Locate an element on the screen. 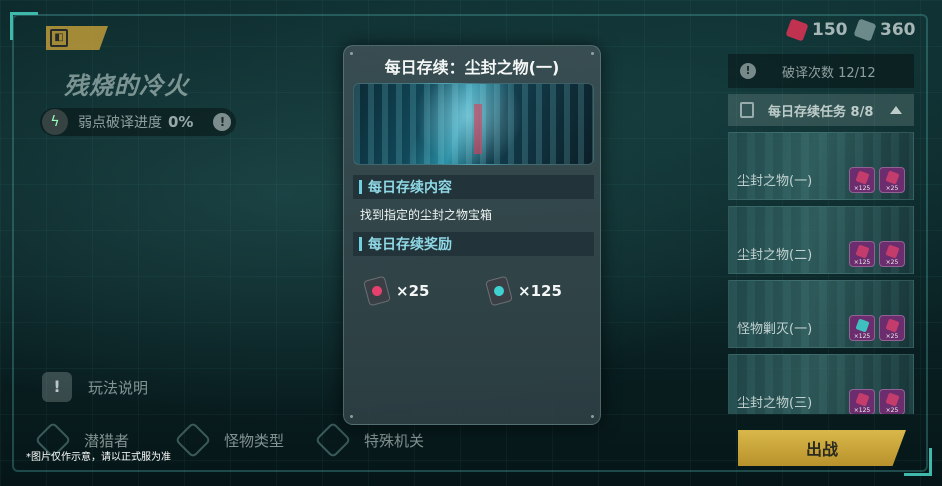  sortie-button: 出战 is located at coordinates (822, 448).